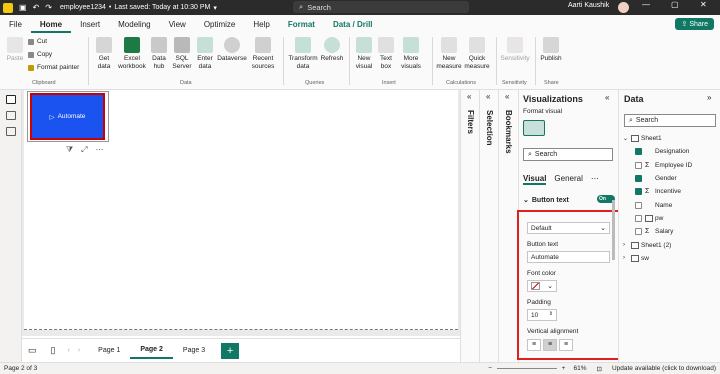  Describe the element at coordinates (624, 258) in the screenshot. I see `expand-icon: ›` at that location.